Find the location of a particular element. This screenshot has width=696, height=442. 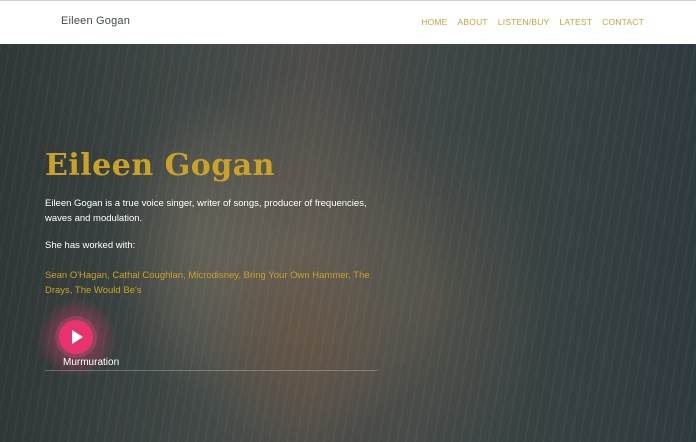

nav-latest: LATEST is located at coordinates (575, 22).